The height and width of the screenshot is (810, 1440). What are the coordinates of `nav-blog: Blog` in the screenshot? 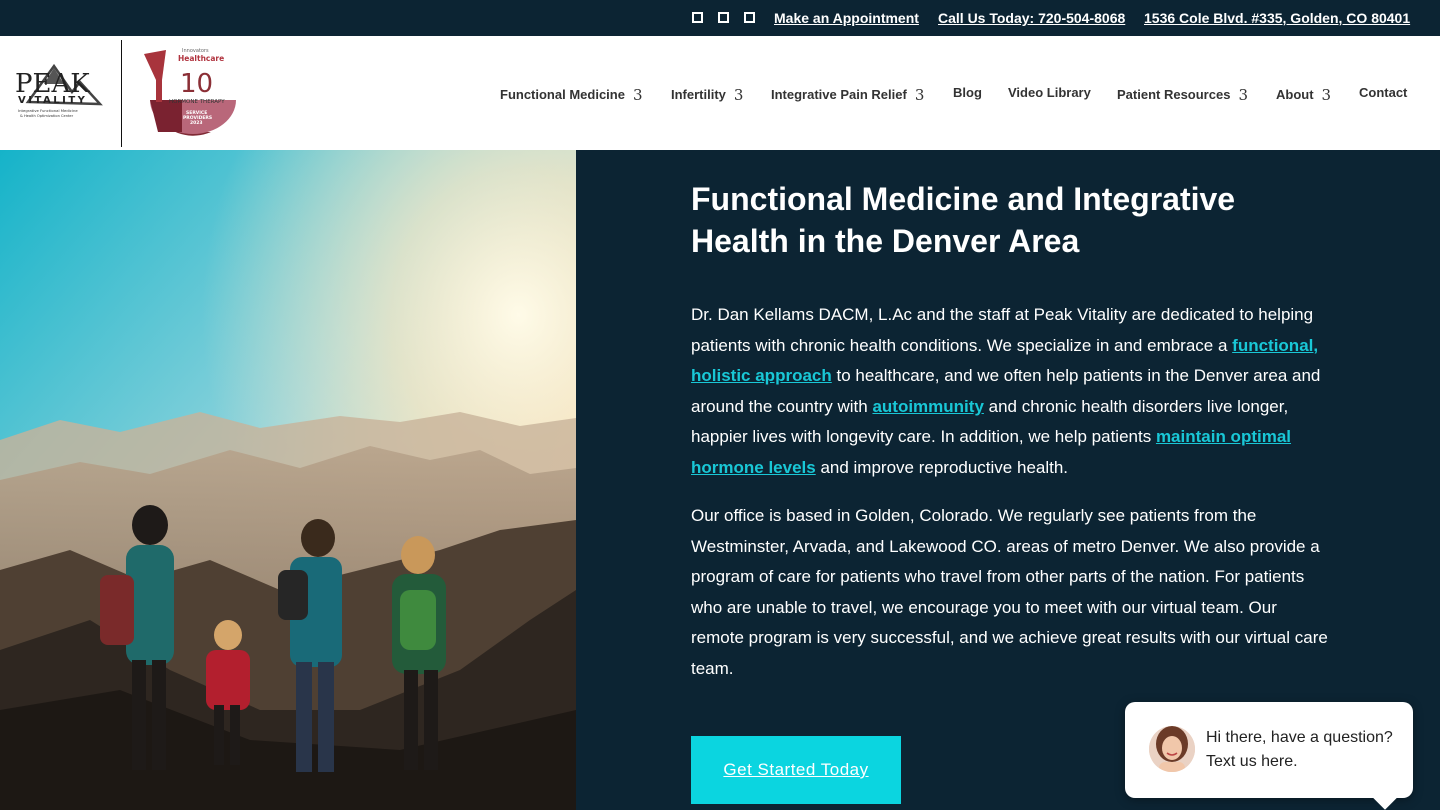 It's located at (967, 92).